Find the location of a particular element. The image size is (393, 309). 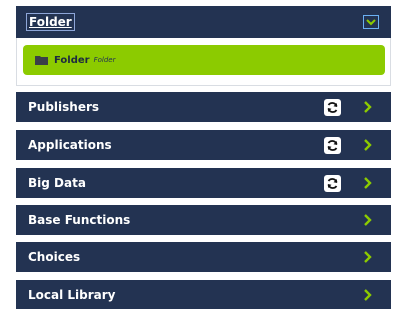

row-publishers: Publishers is located at coordinates (203, 107).